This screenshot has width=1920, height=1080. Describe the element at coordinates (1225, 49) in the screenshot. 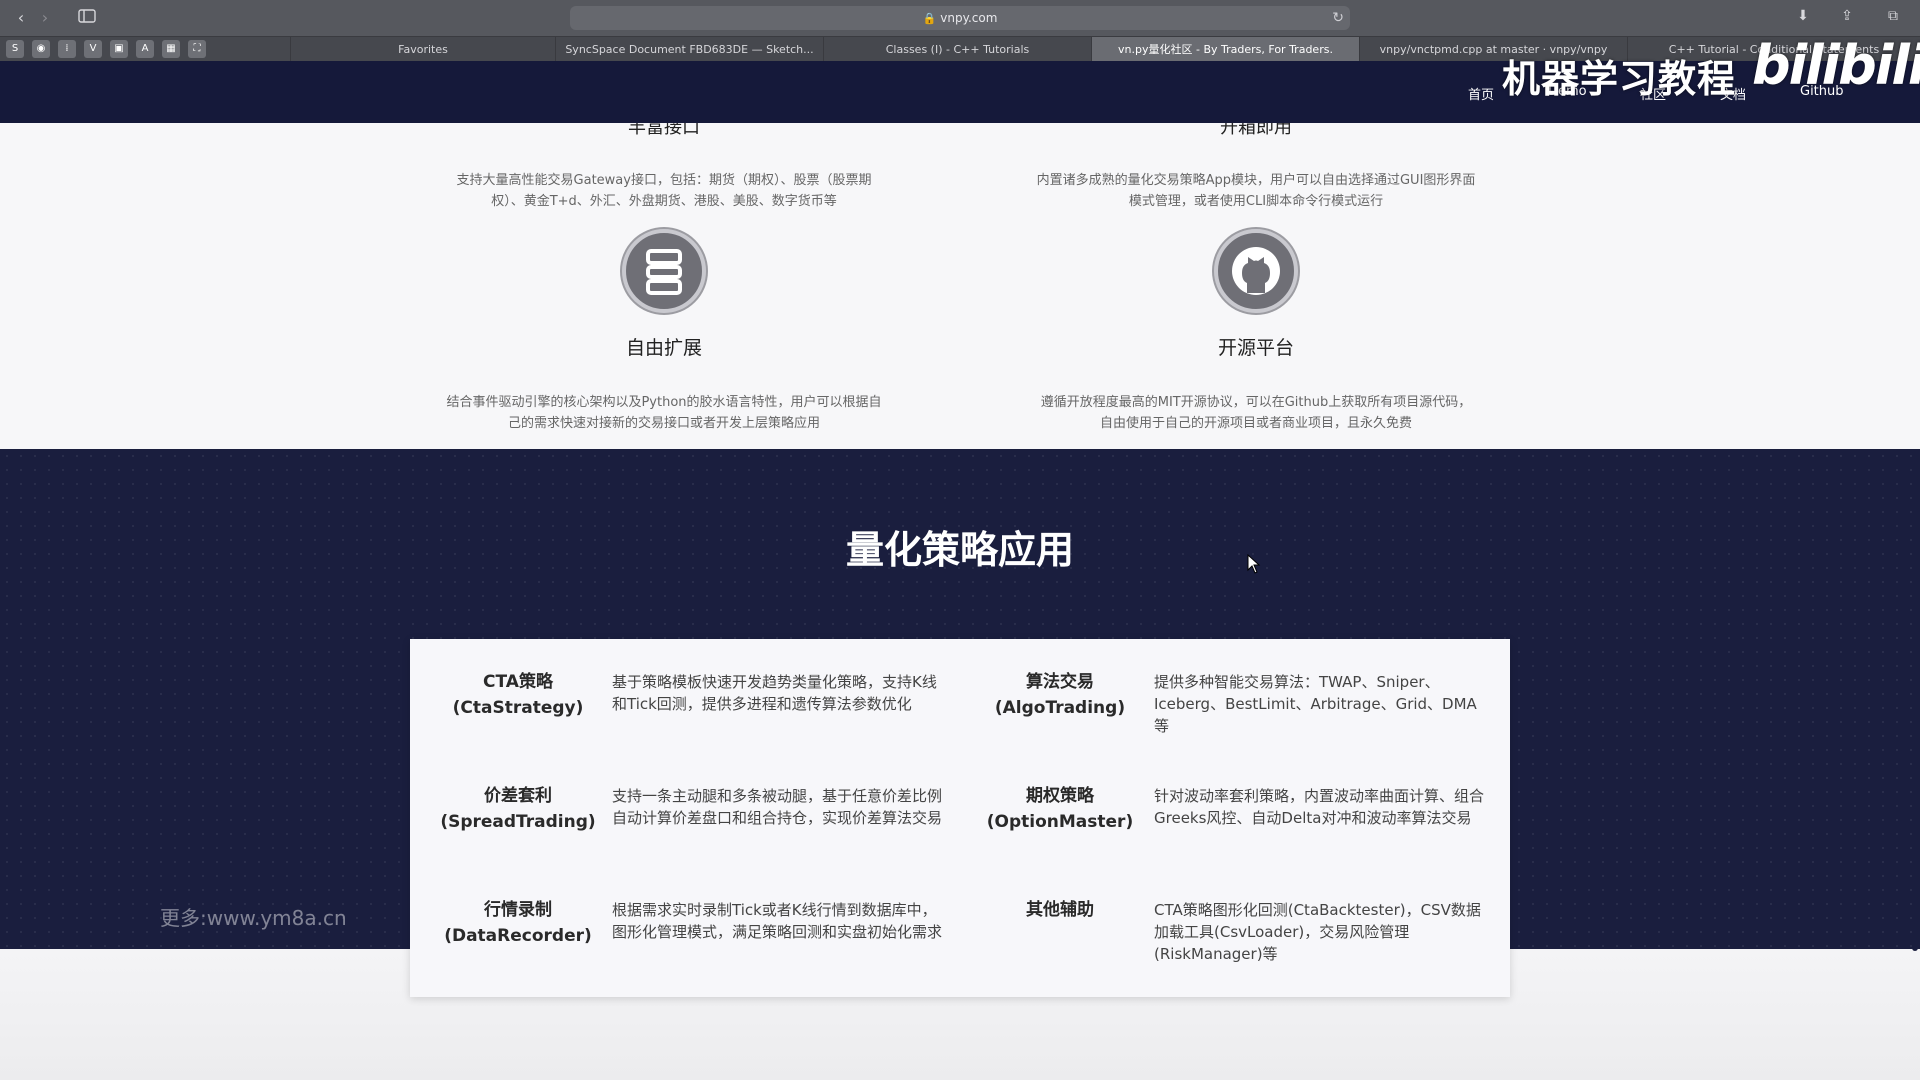

I see `tab-vnpy-community: vn.py量化社区 - By Traders, For Traders.` at that location.